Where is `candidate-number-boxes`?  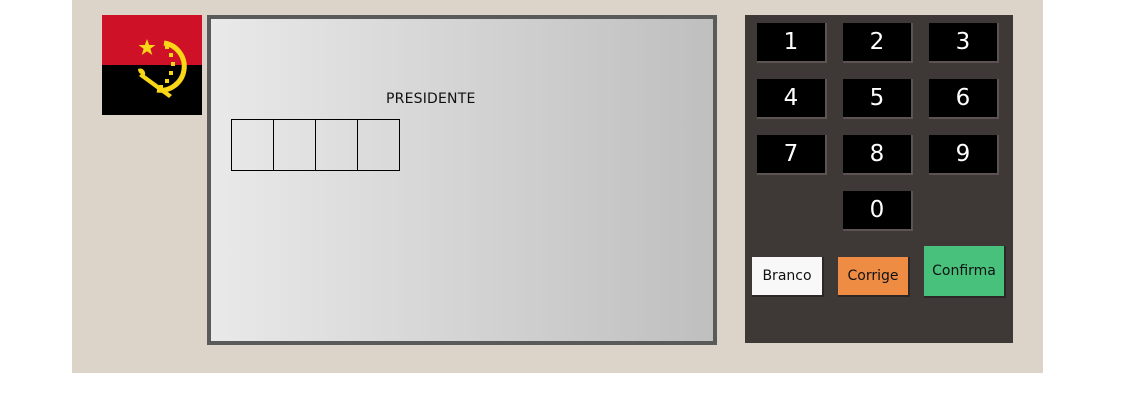
candidate-number-boxes is located at coordinates (315, 145).